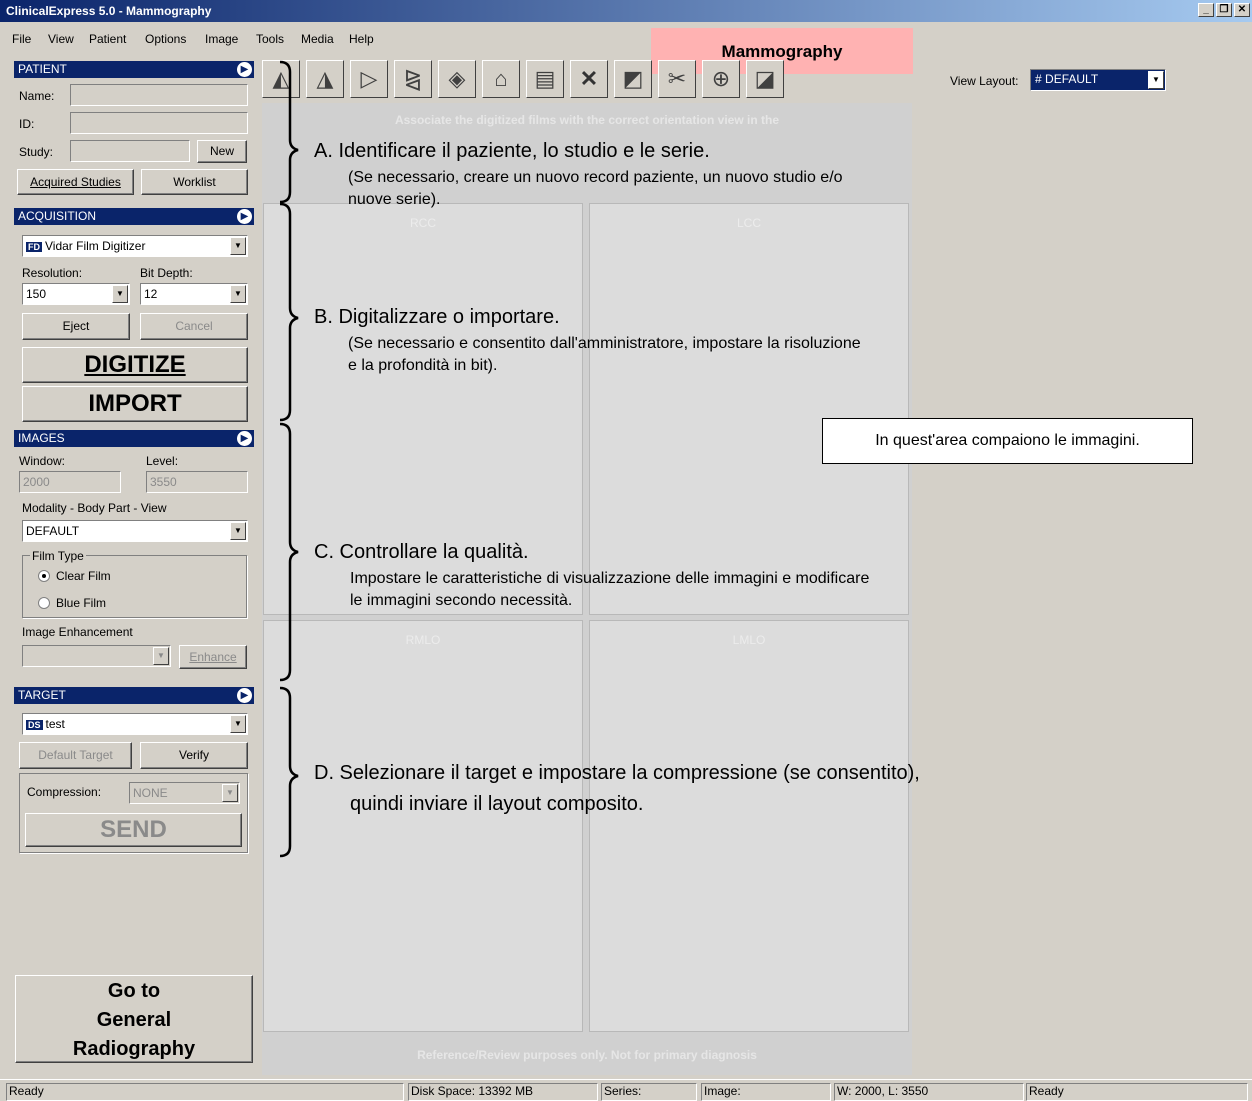 This screenshot has height=1101, width=1252. What do you see at coordinates (749, 826) in the screenshot?
I see `view-cell-lmlo: LMLO` at bounding box center [749, 826].